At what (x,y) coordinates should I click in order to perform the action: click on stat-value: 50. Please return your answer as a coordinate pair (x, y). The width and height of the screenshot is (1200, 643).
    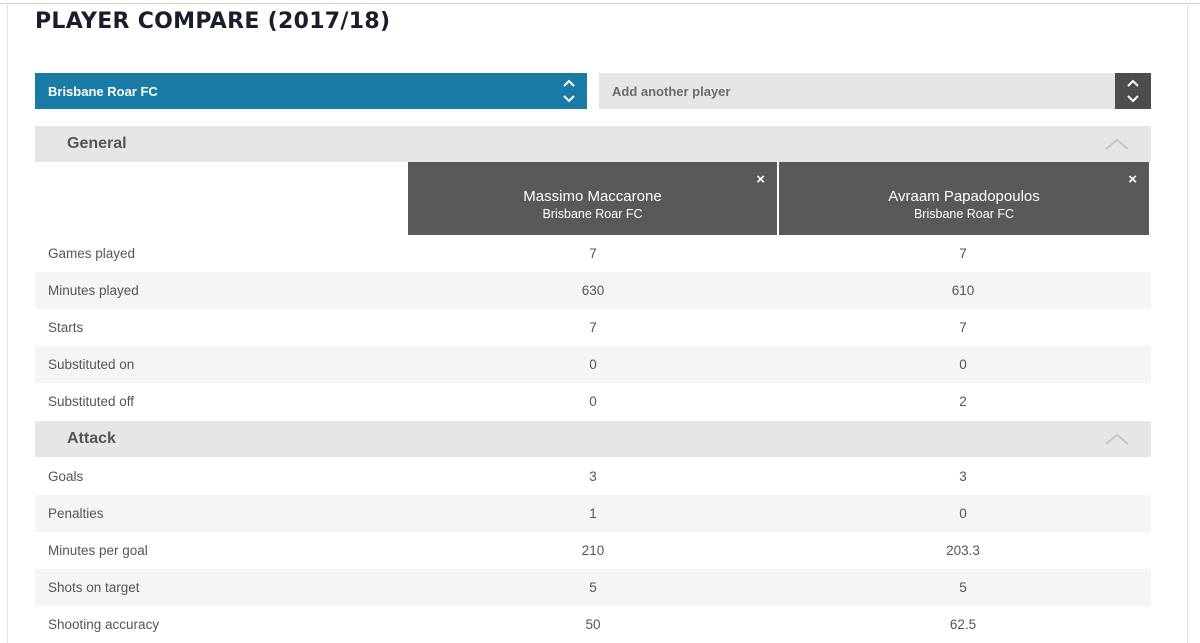
    Looking at the image, I should click on (593, 624).